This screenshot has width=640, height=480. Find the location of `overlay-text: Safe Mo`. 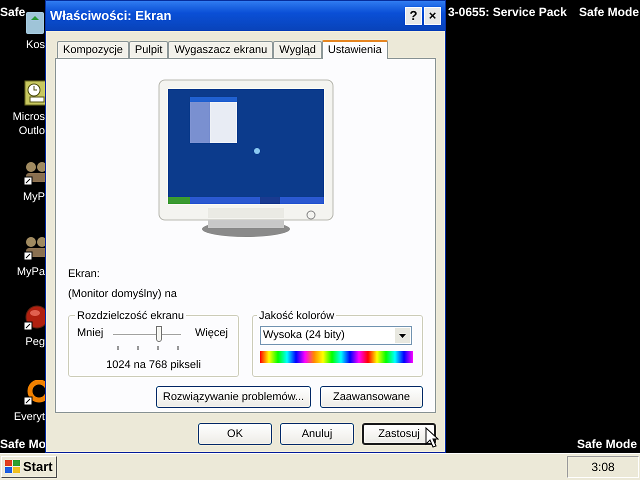

overlay-text: Safe Mo is located at coordinates (23, 444).